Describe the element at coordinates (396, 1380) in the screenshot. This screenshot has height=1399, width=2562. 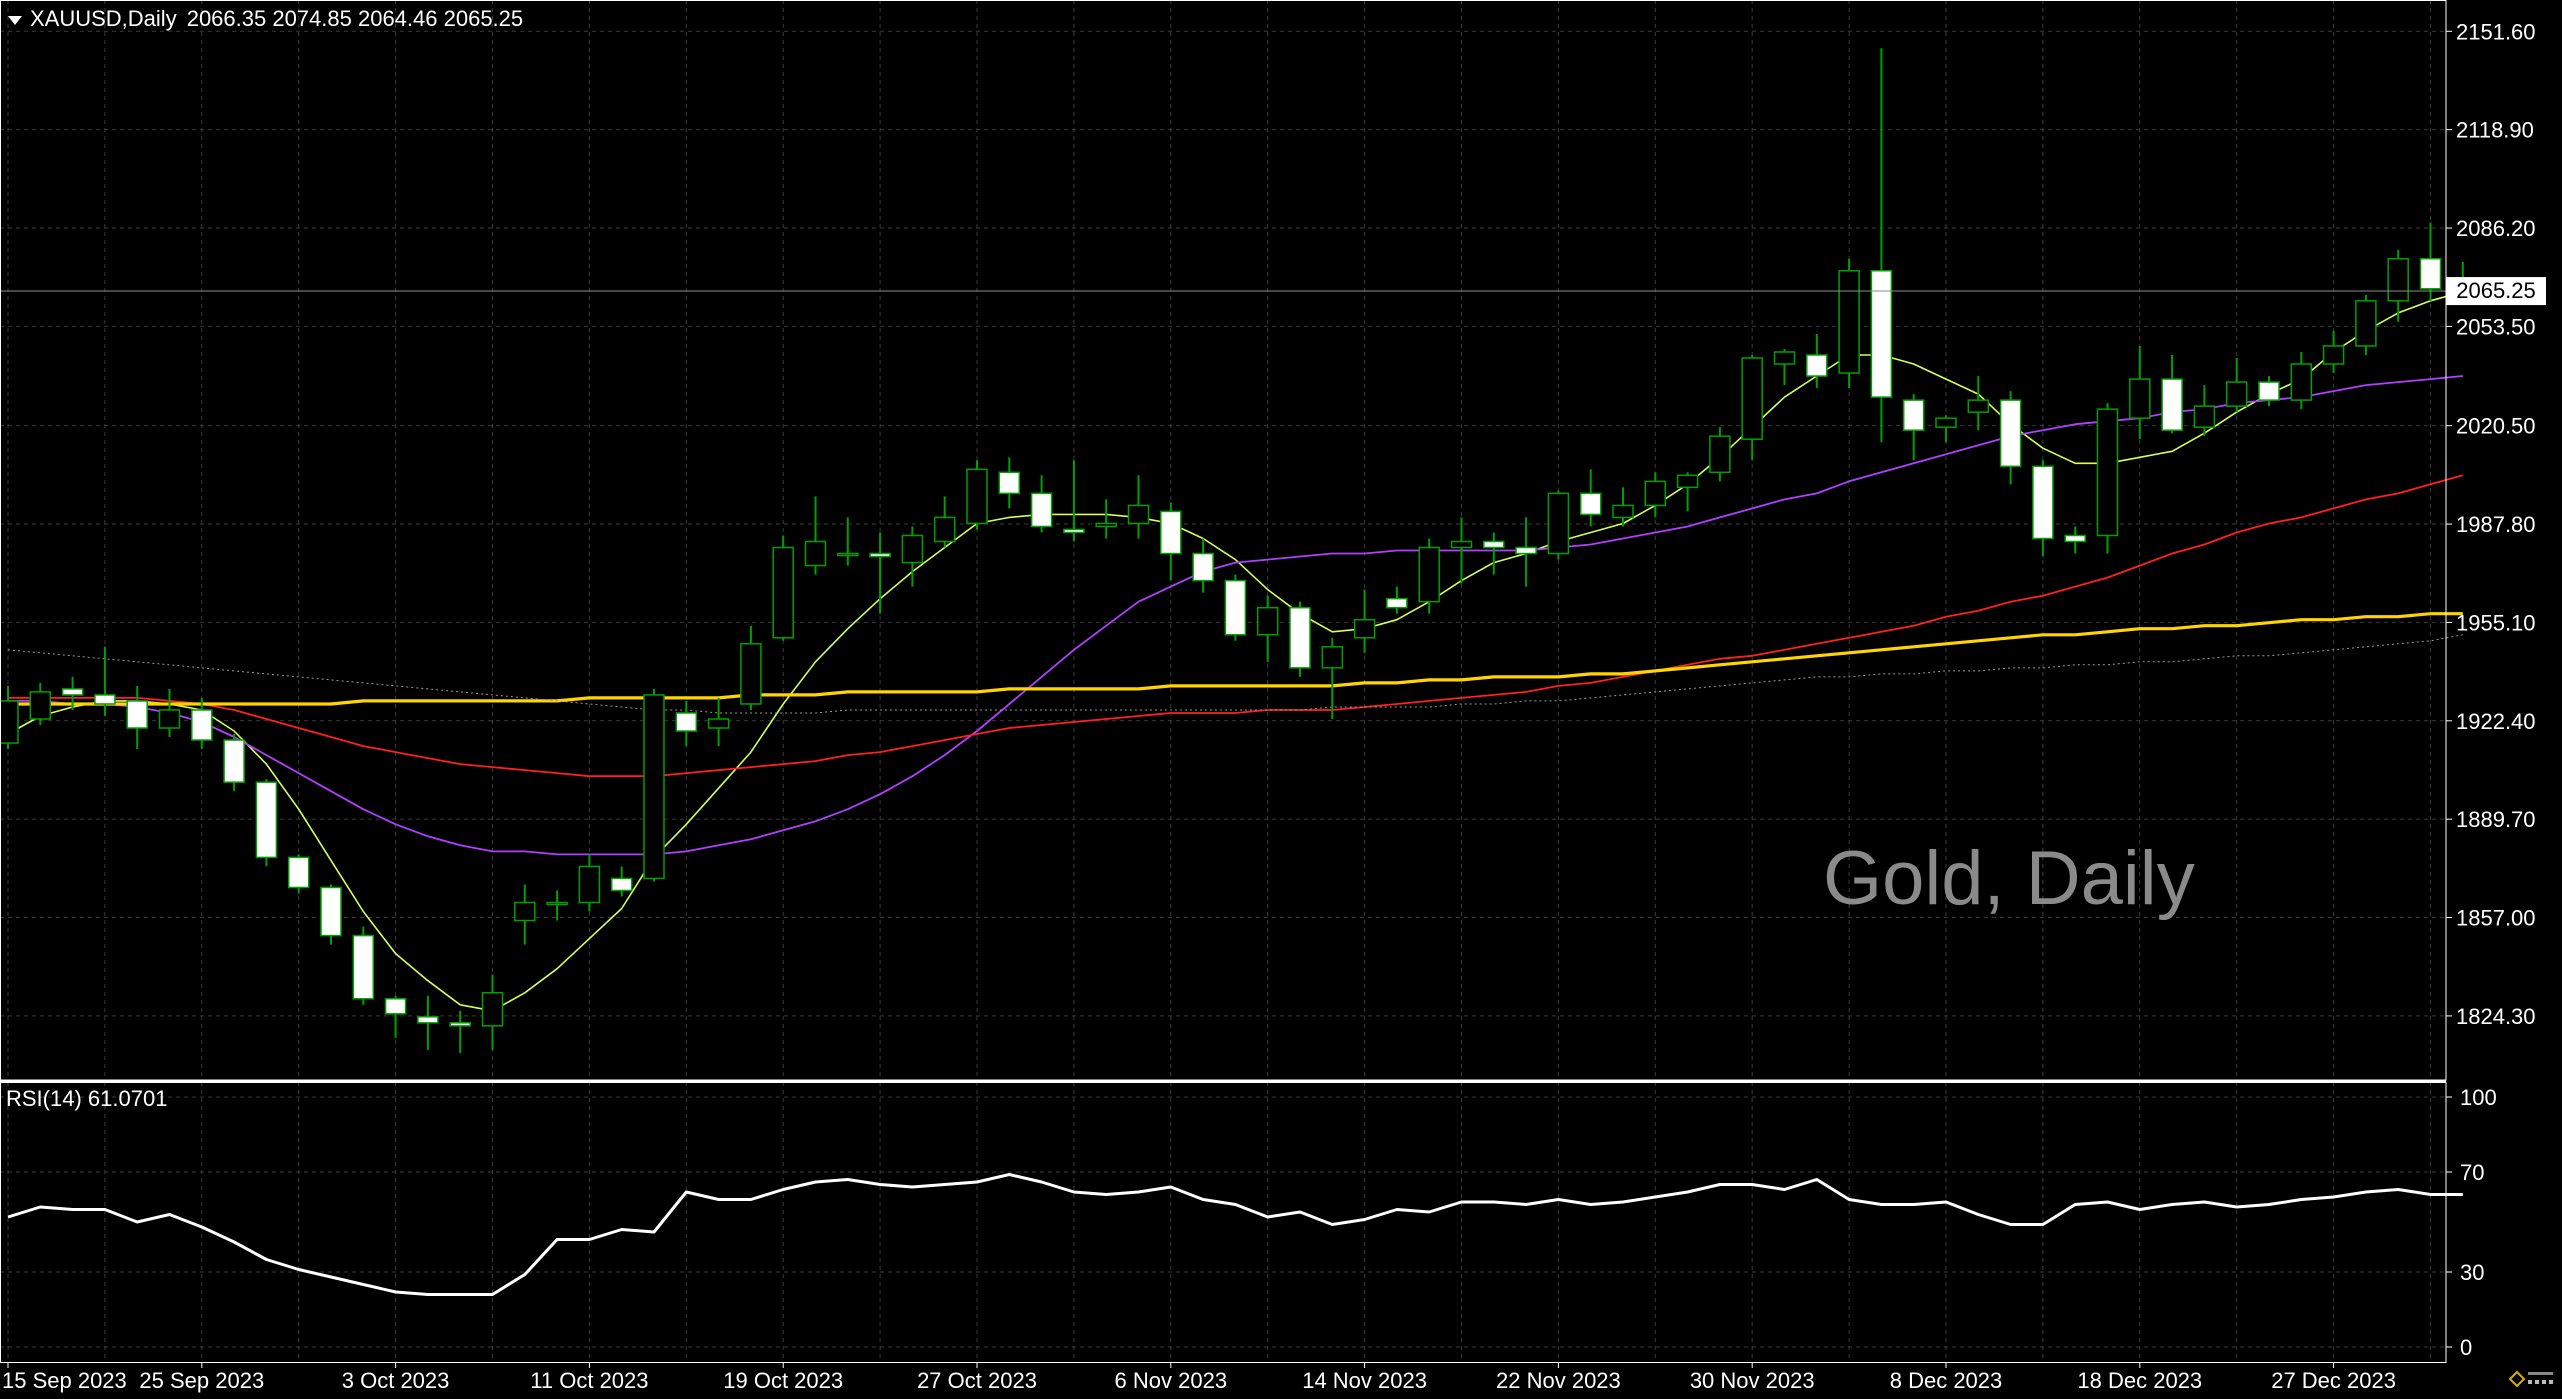
I see `time-tick-label: 3 Oct 2023` at that location.